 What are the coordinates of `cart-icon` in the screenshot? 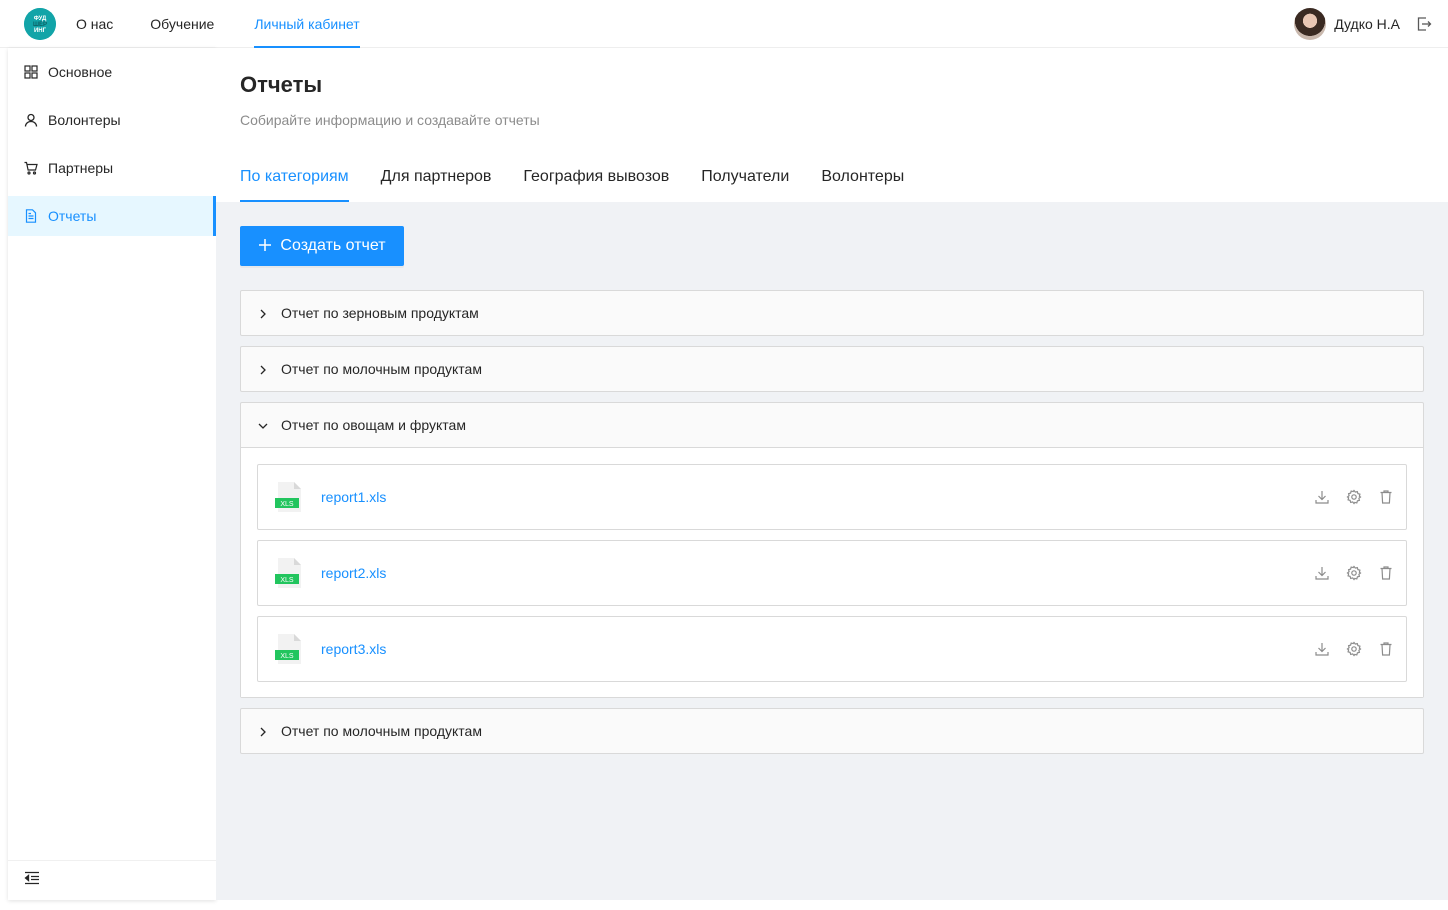 It's located at (31, 168).